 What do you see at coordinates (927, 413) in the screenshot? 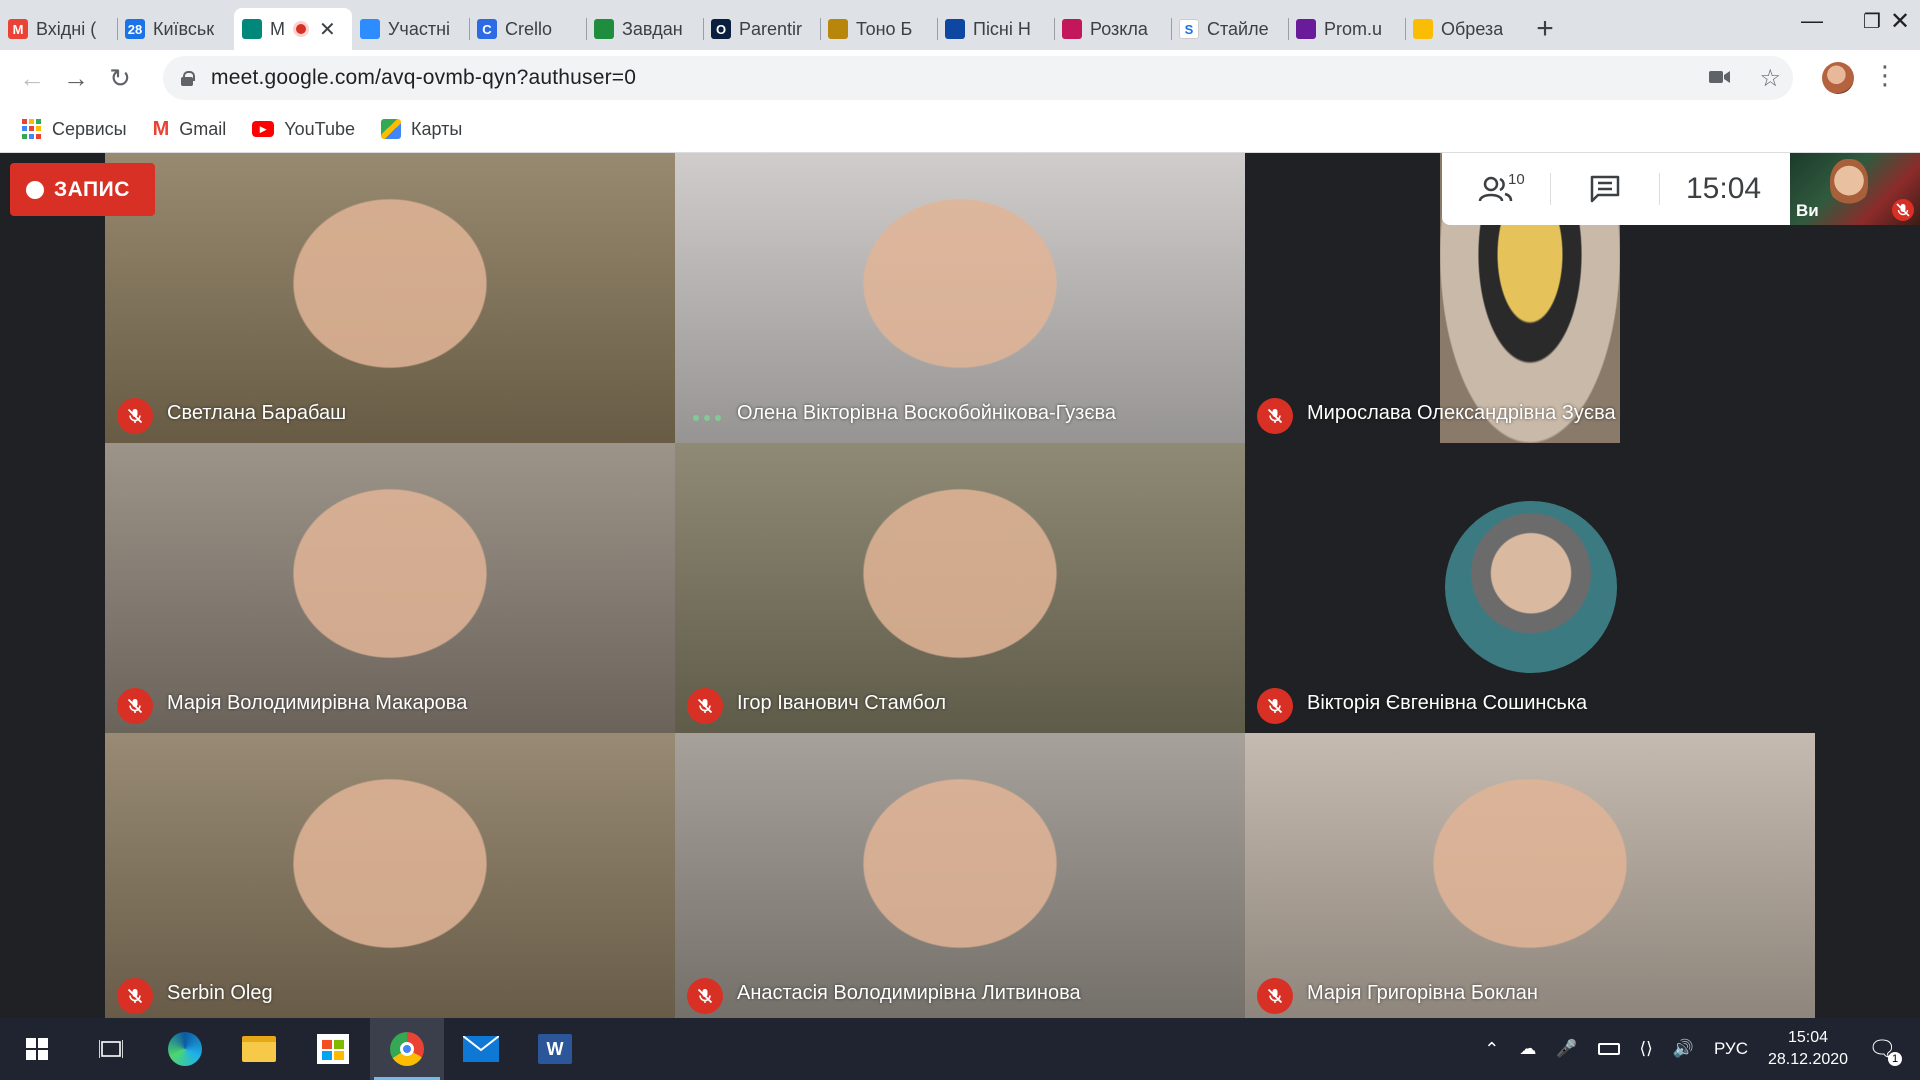
I see `participant-name: Олена Вікторівна Воскобойнікова-Гузєва` at bounding box center [927, 413].